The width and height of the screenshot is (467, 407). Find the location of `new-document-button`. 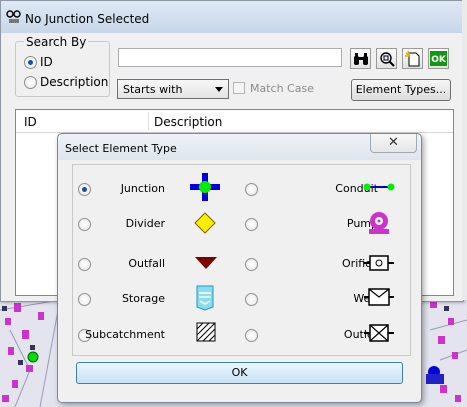

new-document-button is located at coordinates (412, 58).